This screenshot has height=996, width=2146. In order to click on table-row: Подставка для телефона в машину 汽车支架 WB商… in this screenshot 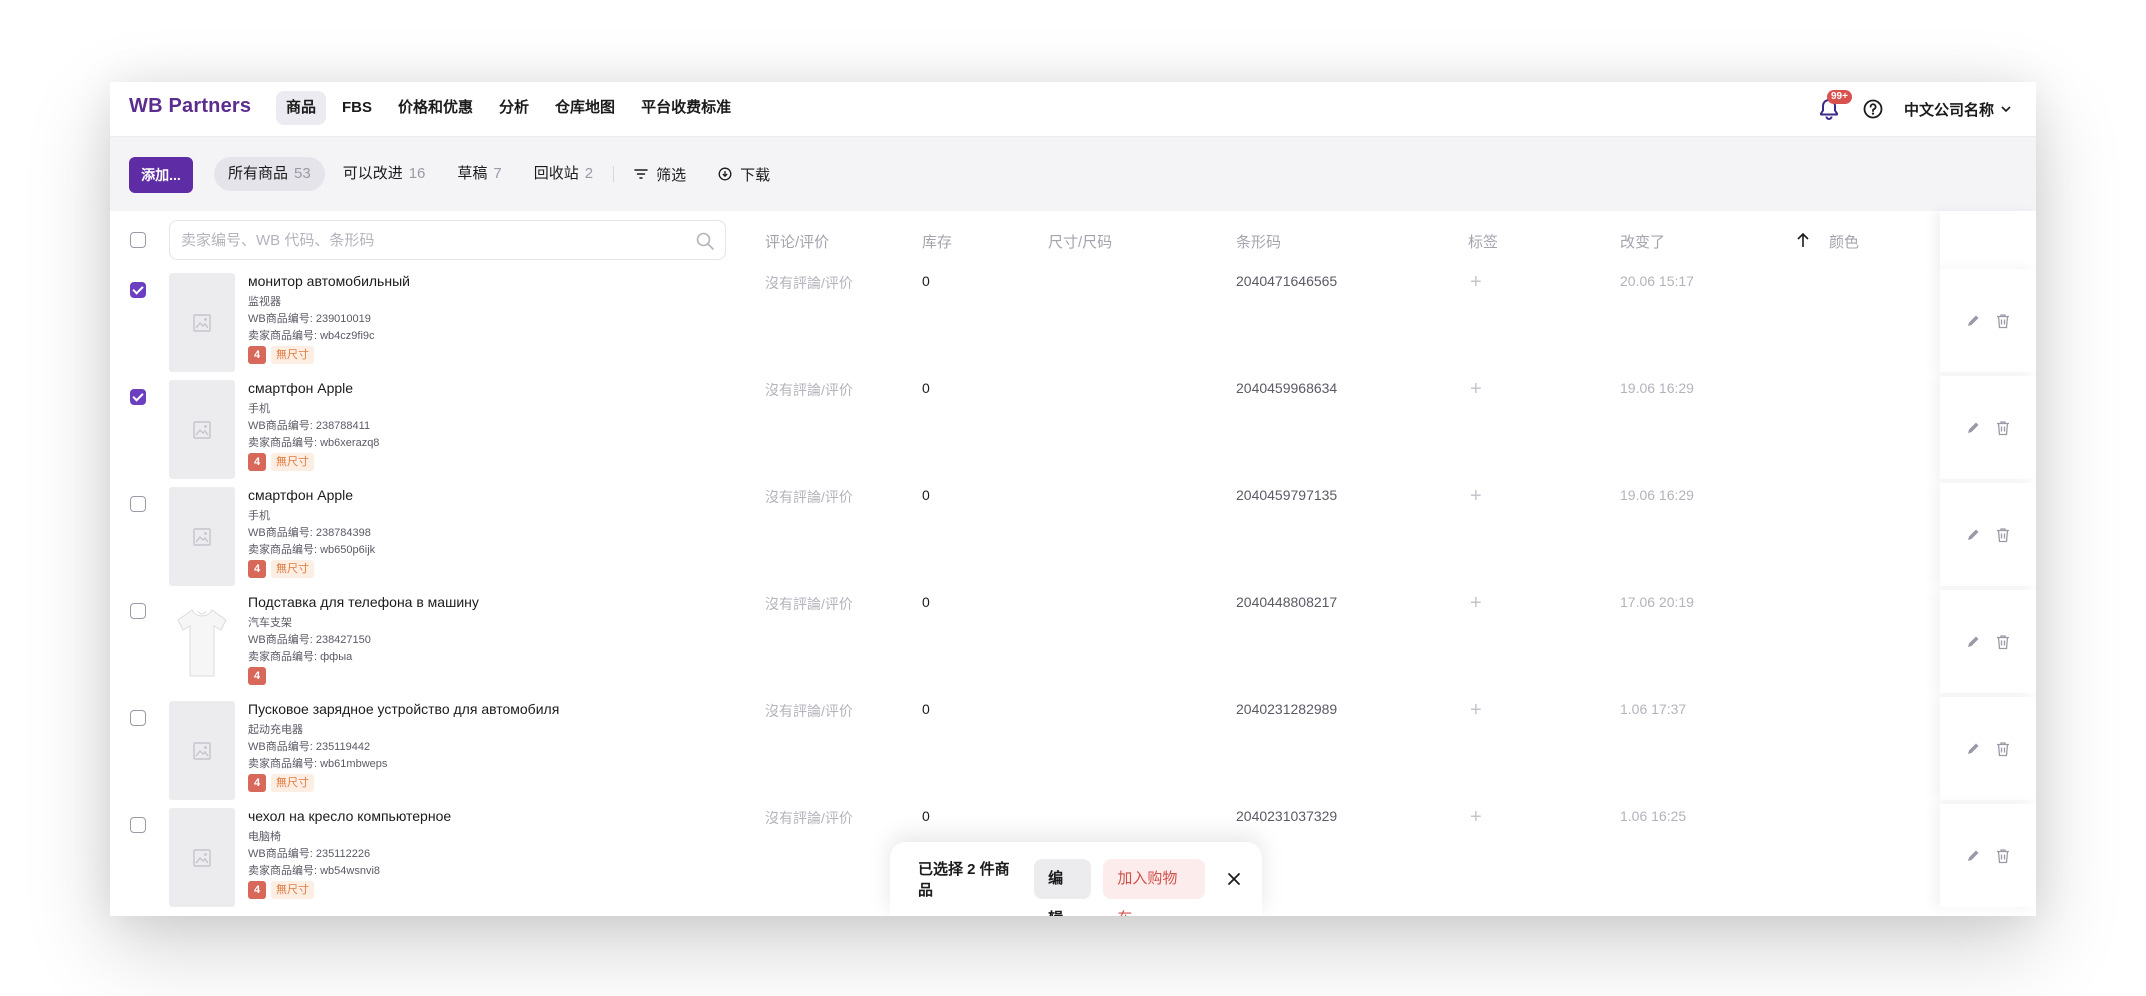, I will do `click(1073, 643)`.